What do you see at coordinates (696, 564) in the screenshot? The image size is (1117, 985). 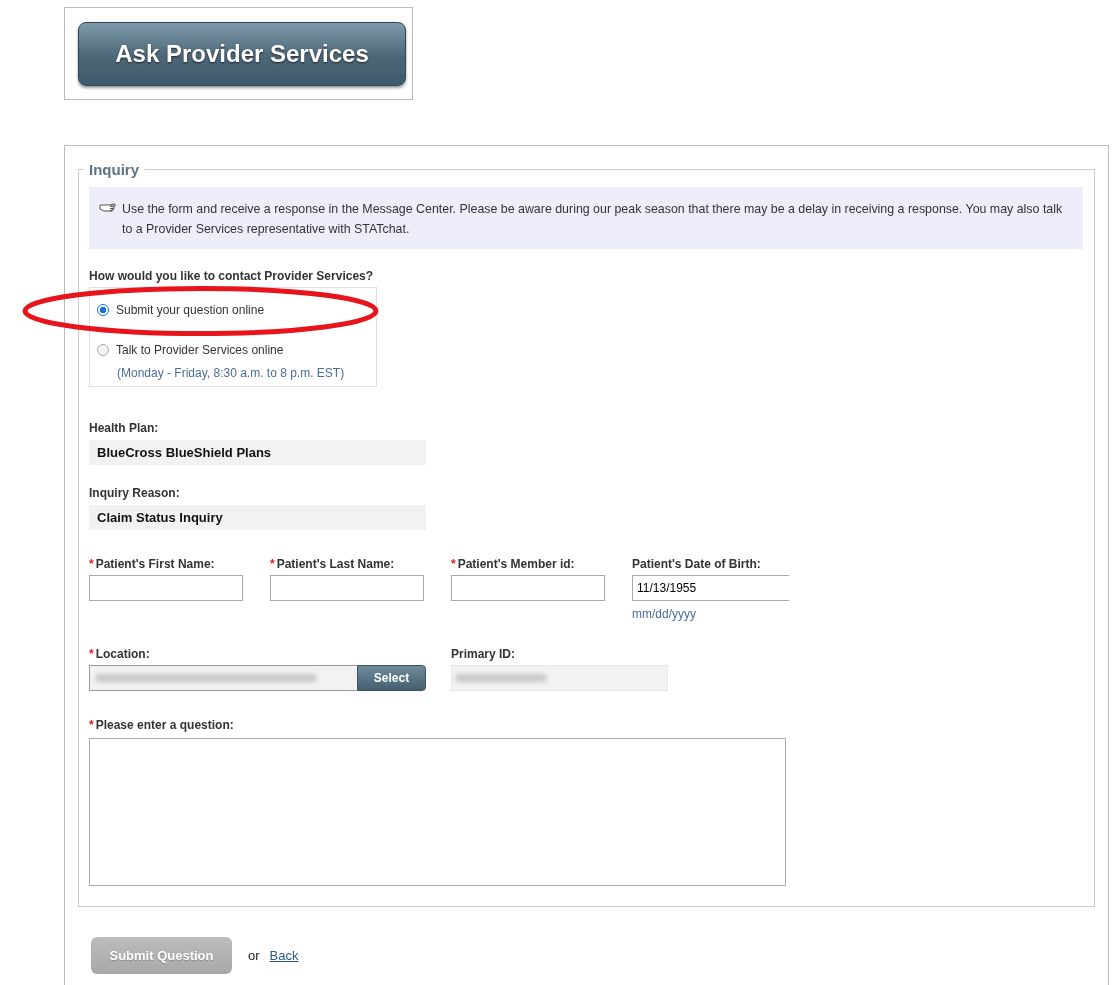 I see `field-label: Patient's Date of Birth:` at bounding box center [696, 564].